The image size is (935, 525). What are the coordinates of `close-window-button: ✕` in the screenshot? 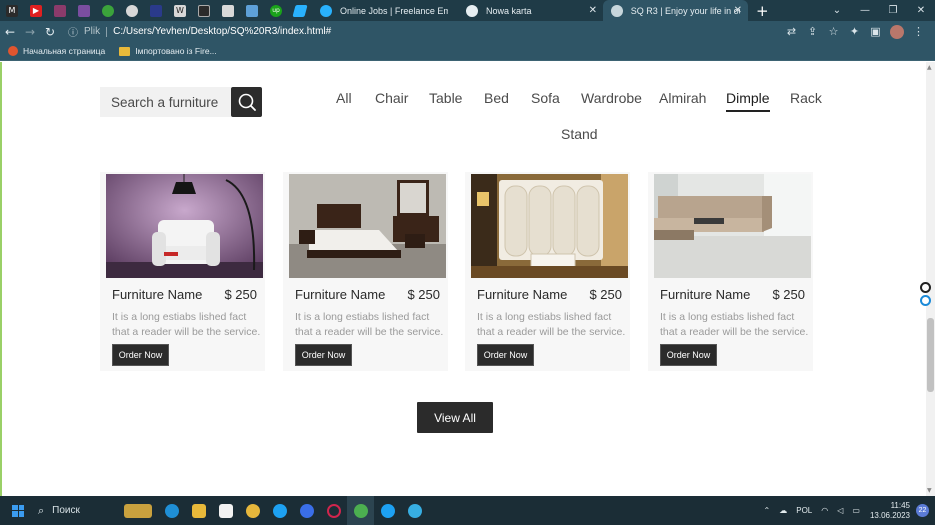 It's located at (921, 10).